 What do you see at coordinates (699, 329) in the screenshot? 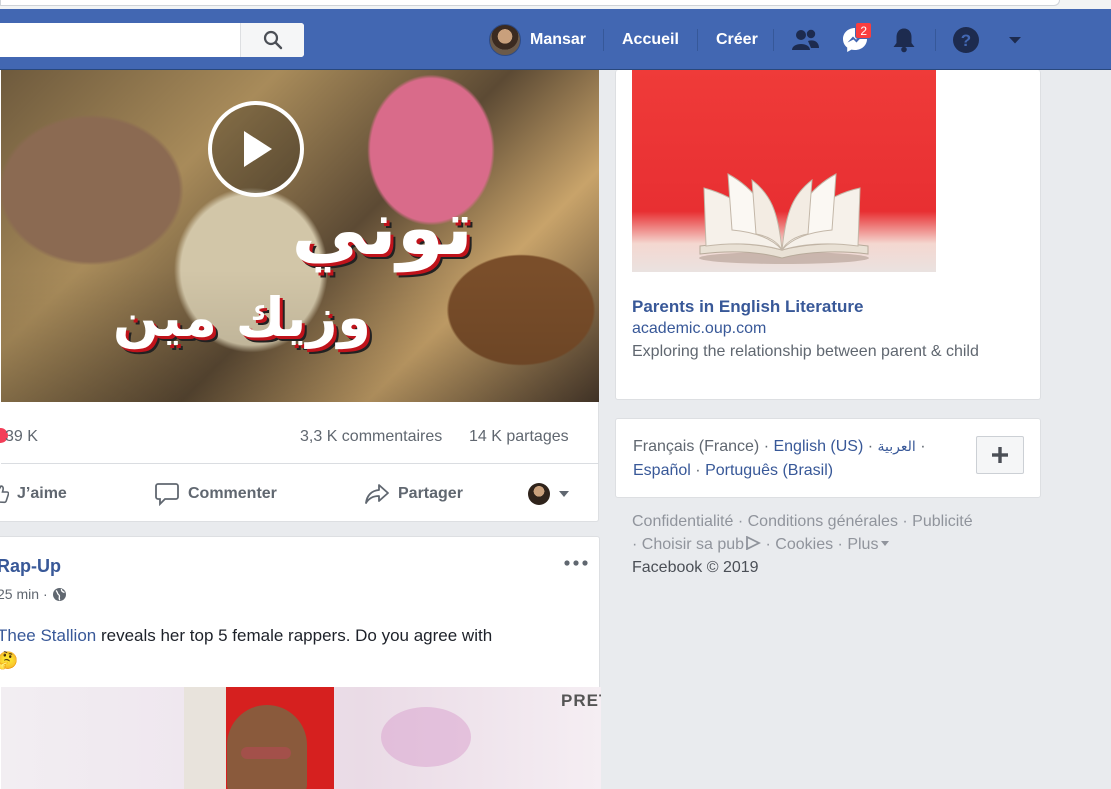
I see `ad-domain: academic.oup.com` at bounding box center [699, 329].